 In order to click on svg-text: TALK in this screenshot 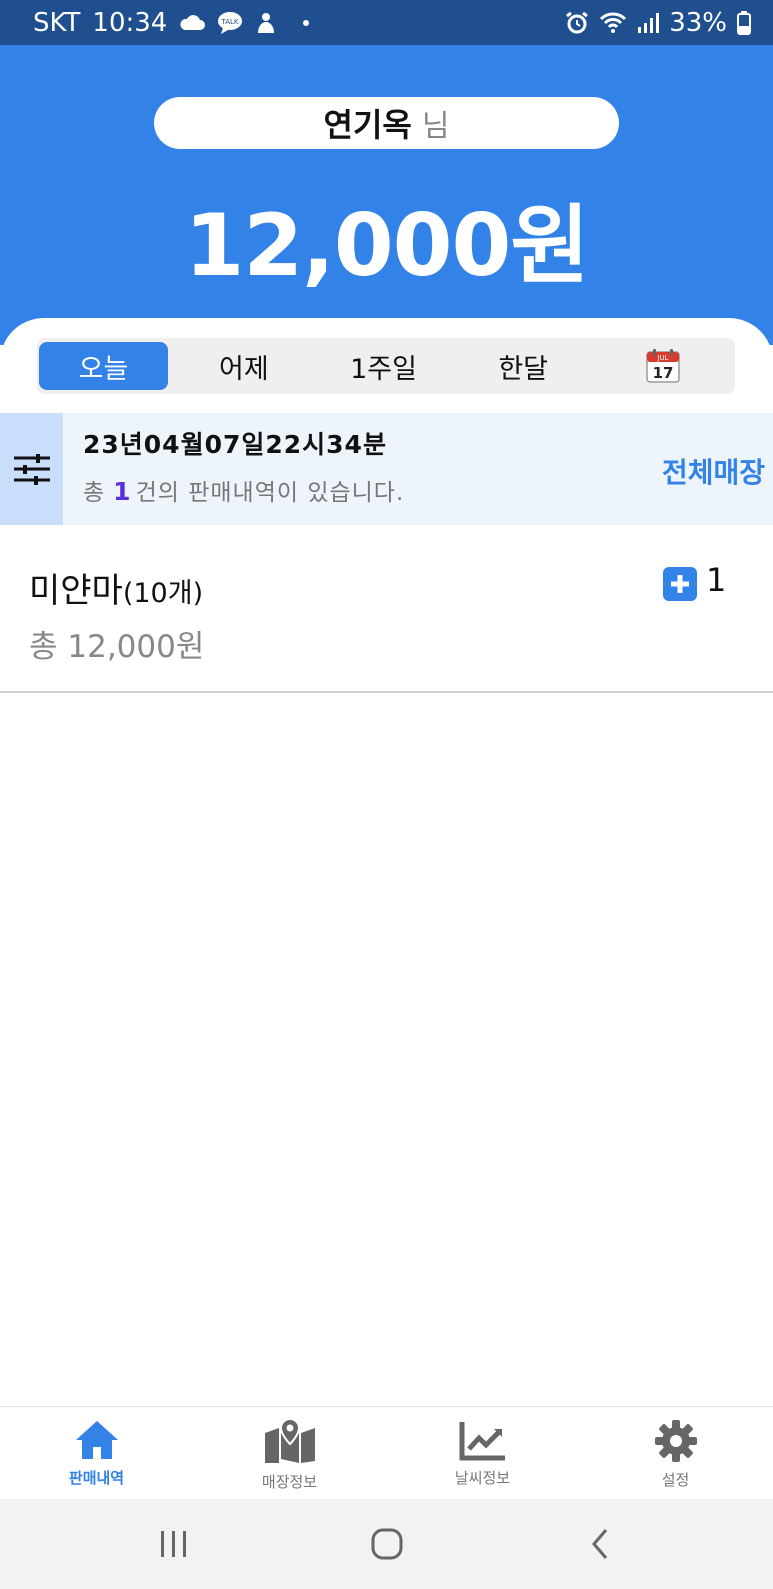, I will do `click(230, 22)`.